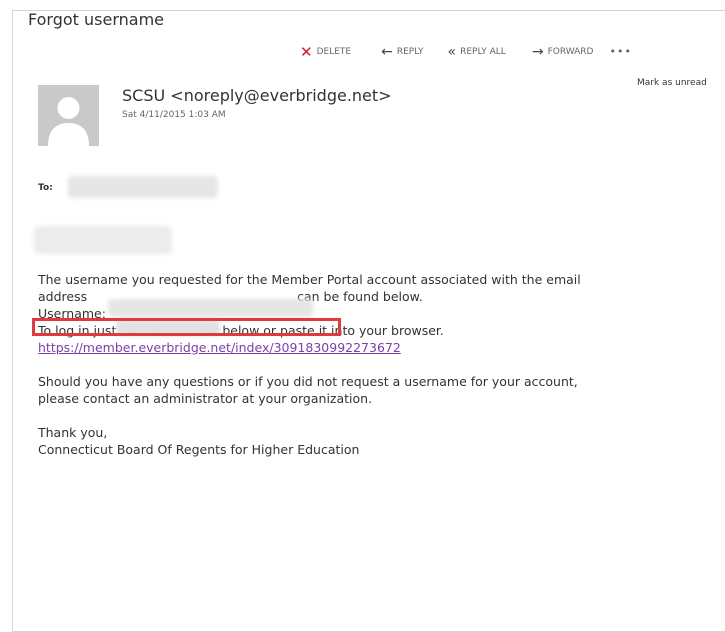  I want to click on reply-all-arrow-icon: «, so click(452, 51).